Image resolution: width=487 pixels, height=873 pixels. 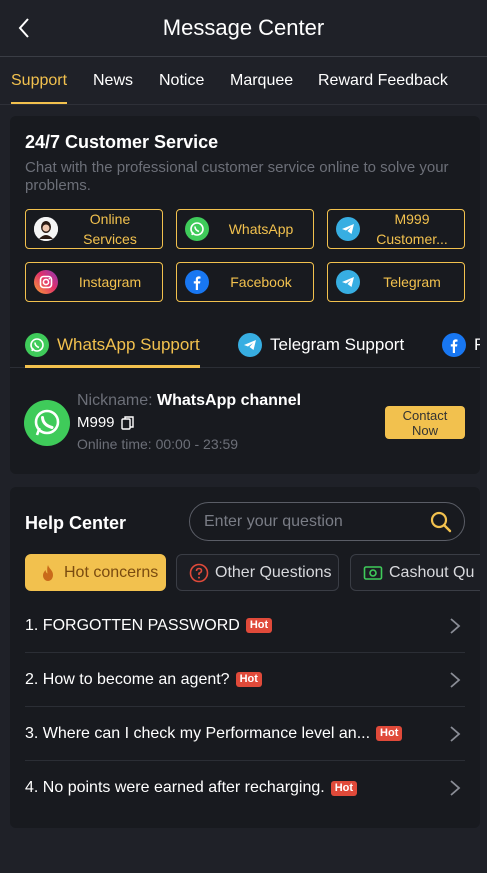 I want to click on instagram-label: Instagram, so click(x=110, y=282).